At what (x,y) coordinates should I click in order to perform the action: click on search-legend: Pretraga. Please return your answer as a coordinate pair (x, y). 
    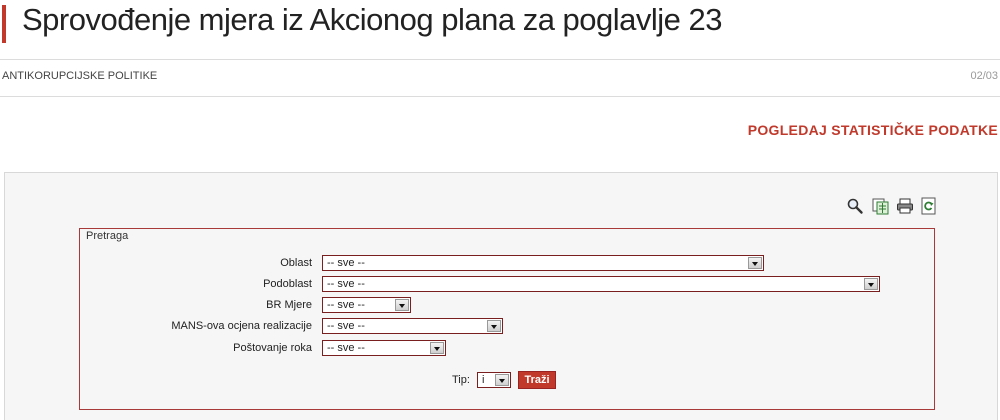
    Looking at the image, I should click on (107, 236).